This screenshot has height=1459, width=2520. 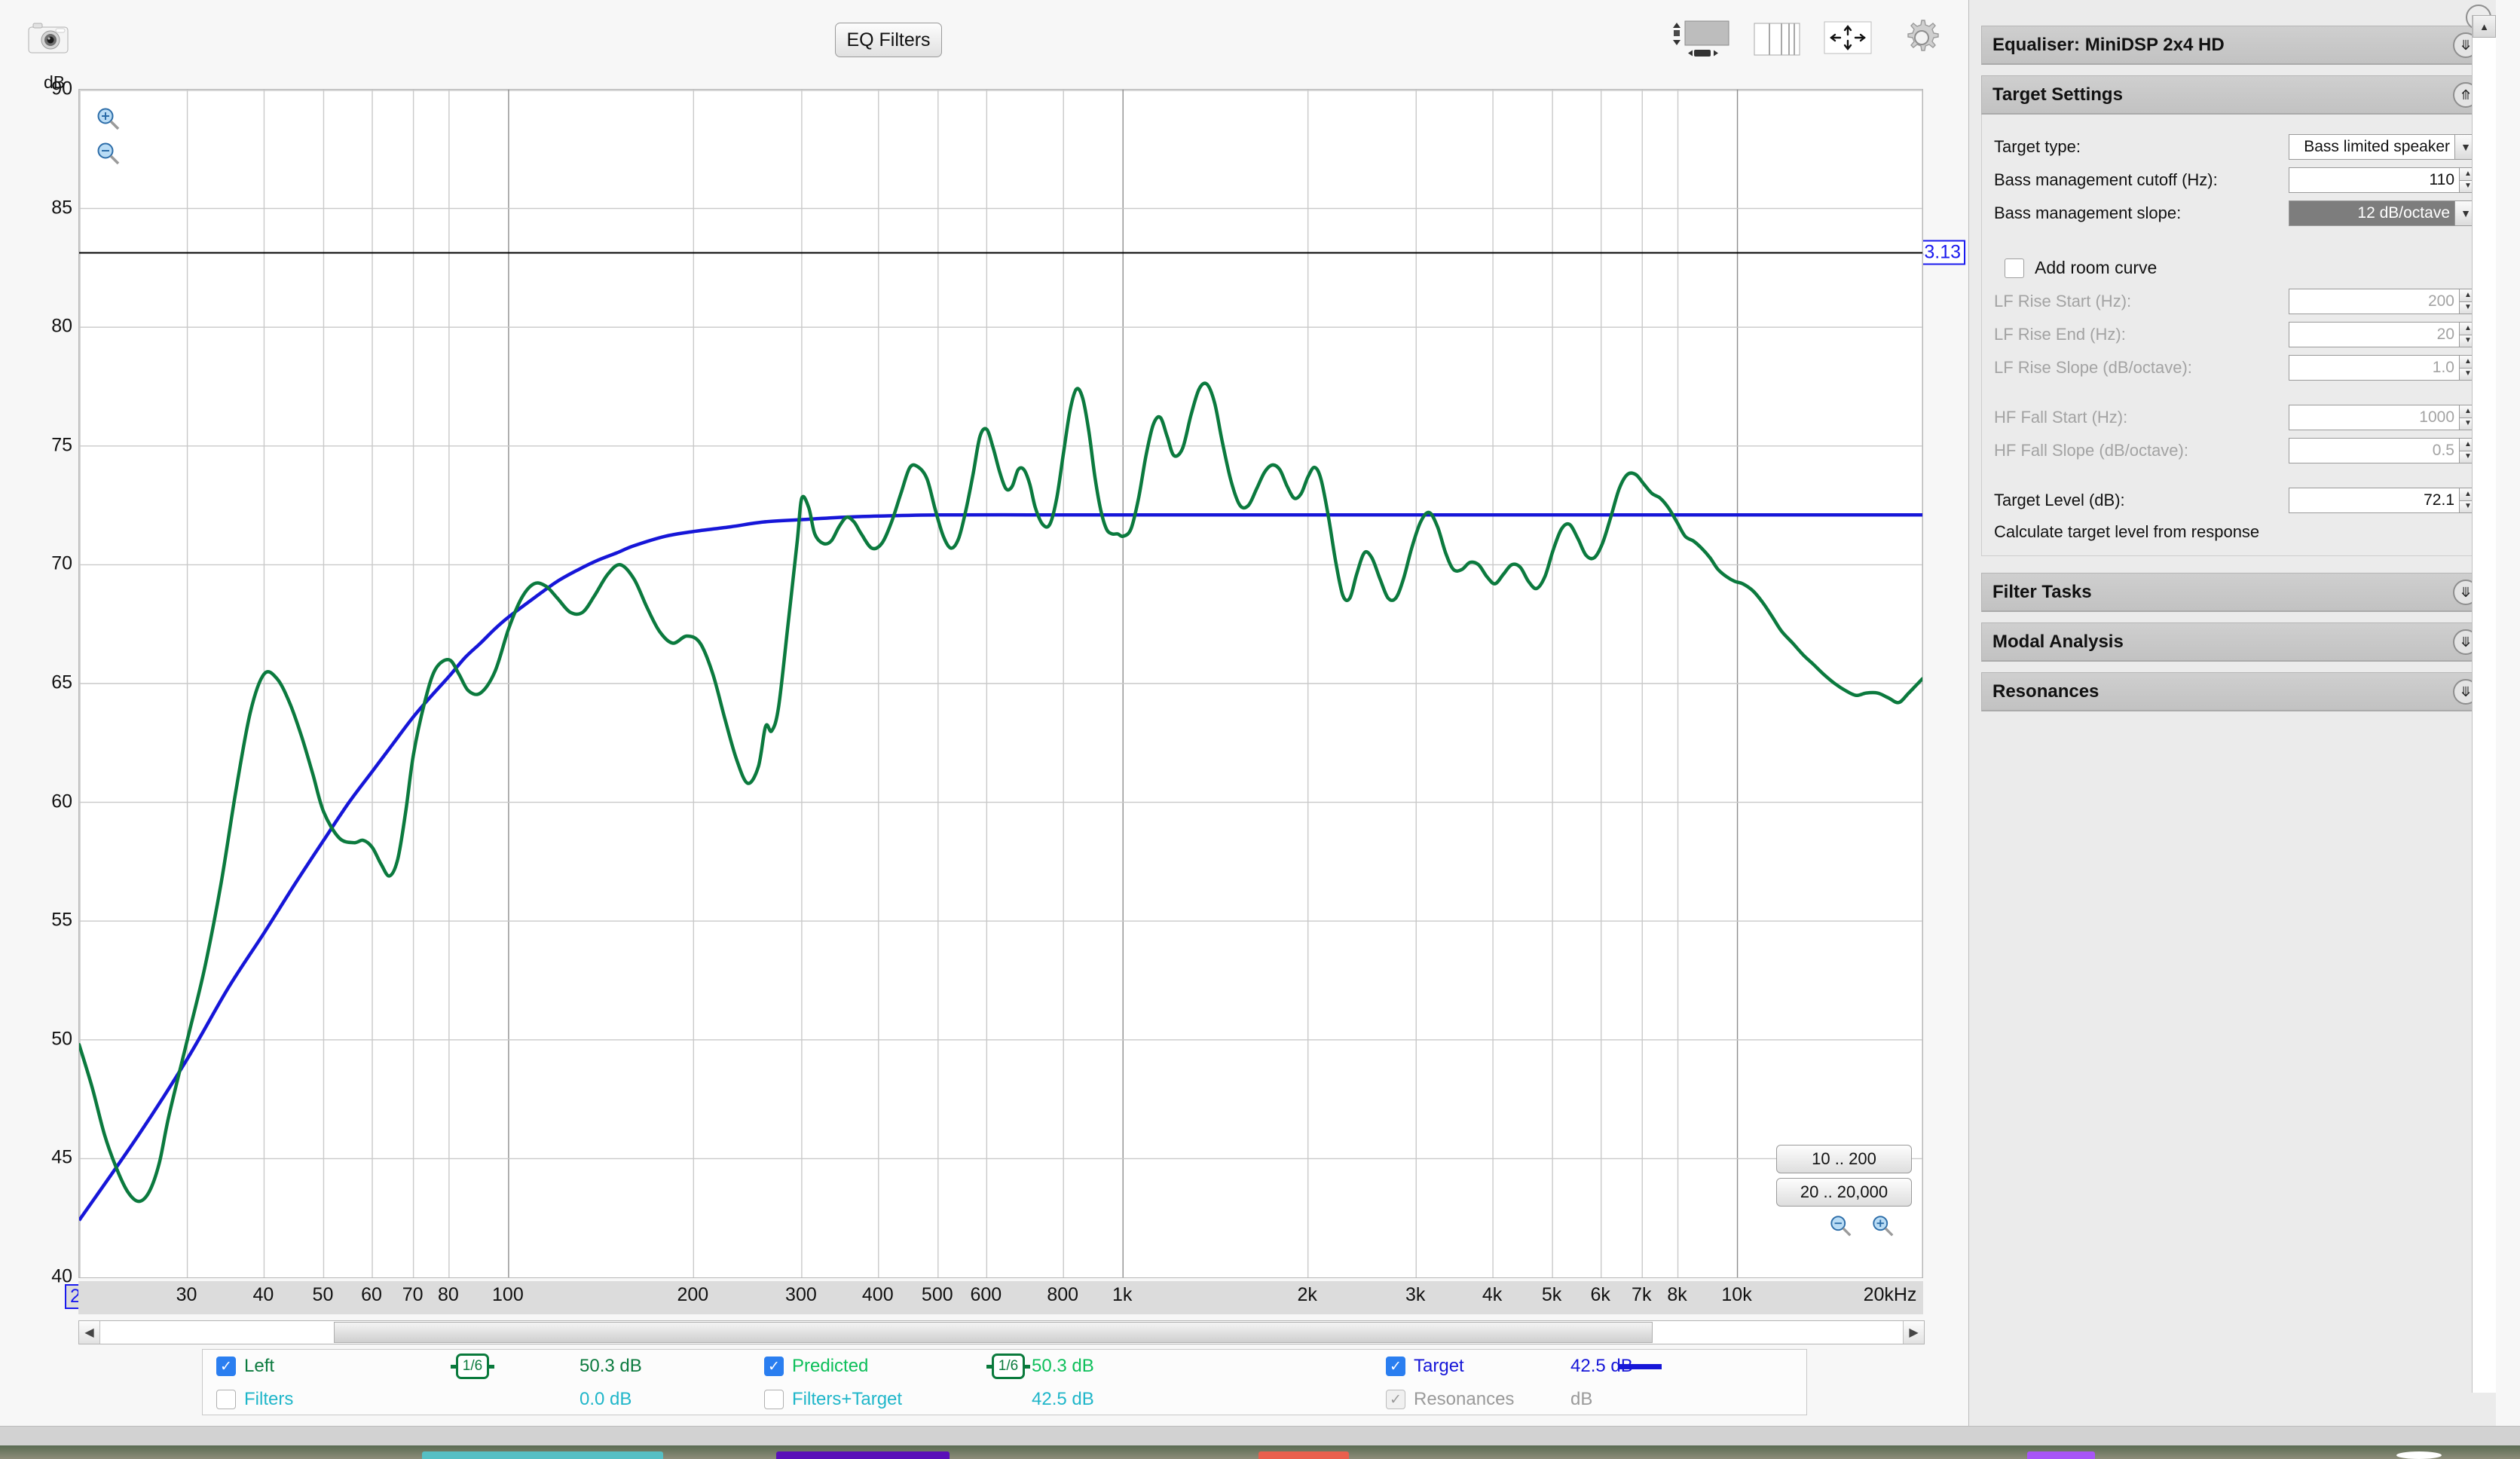 What do you see at coordinates (1848, 37) in the screenshot?
I see `expand-arrows-icon` at bounding box center [1848, 37].